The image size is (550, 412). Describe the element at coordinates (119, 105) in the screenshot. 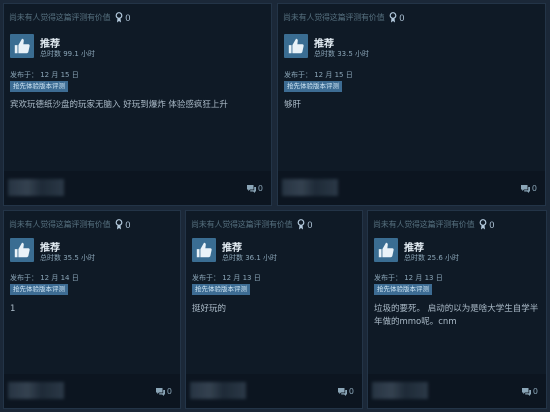

I see `review-body: 宾欢玩德纸沙盘的玩家无脑入 好玩到爆炸 体验感疯狂上升` at that location.